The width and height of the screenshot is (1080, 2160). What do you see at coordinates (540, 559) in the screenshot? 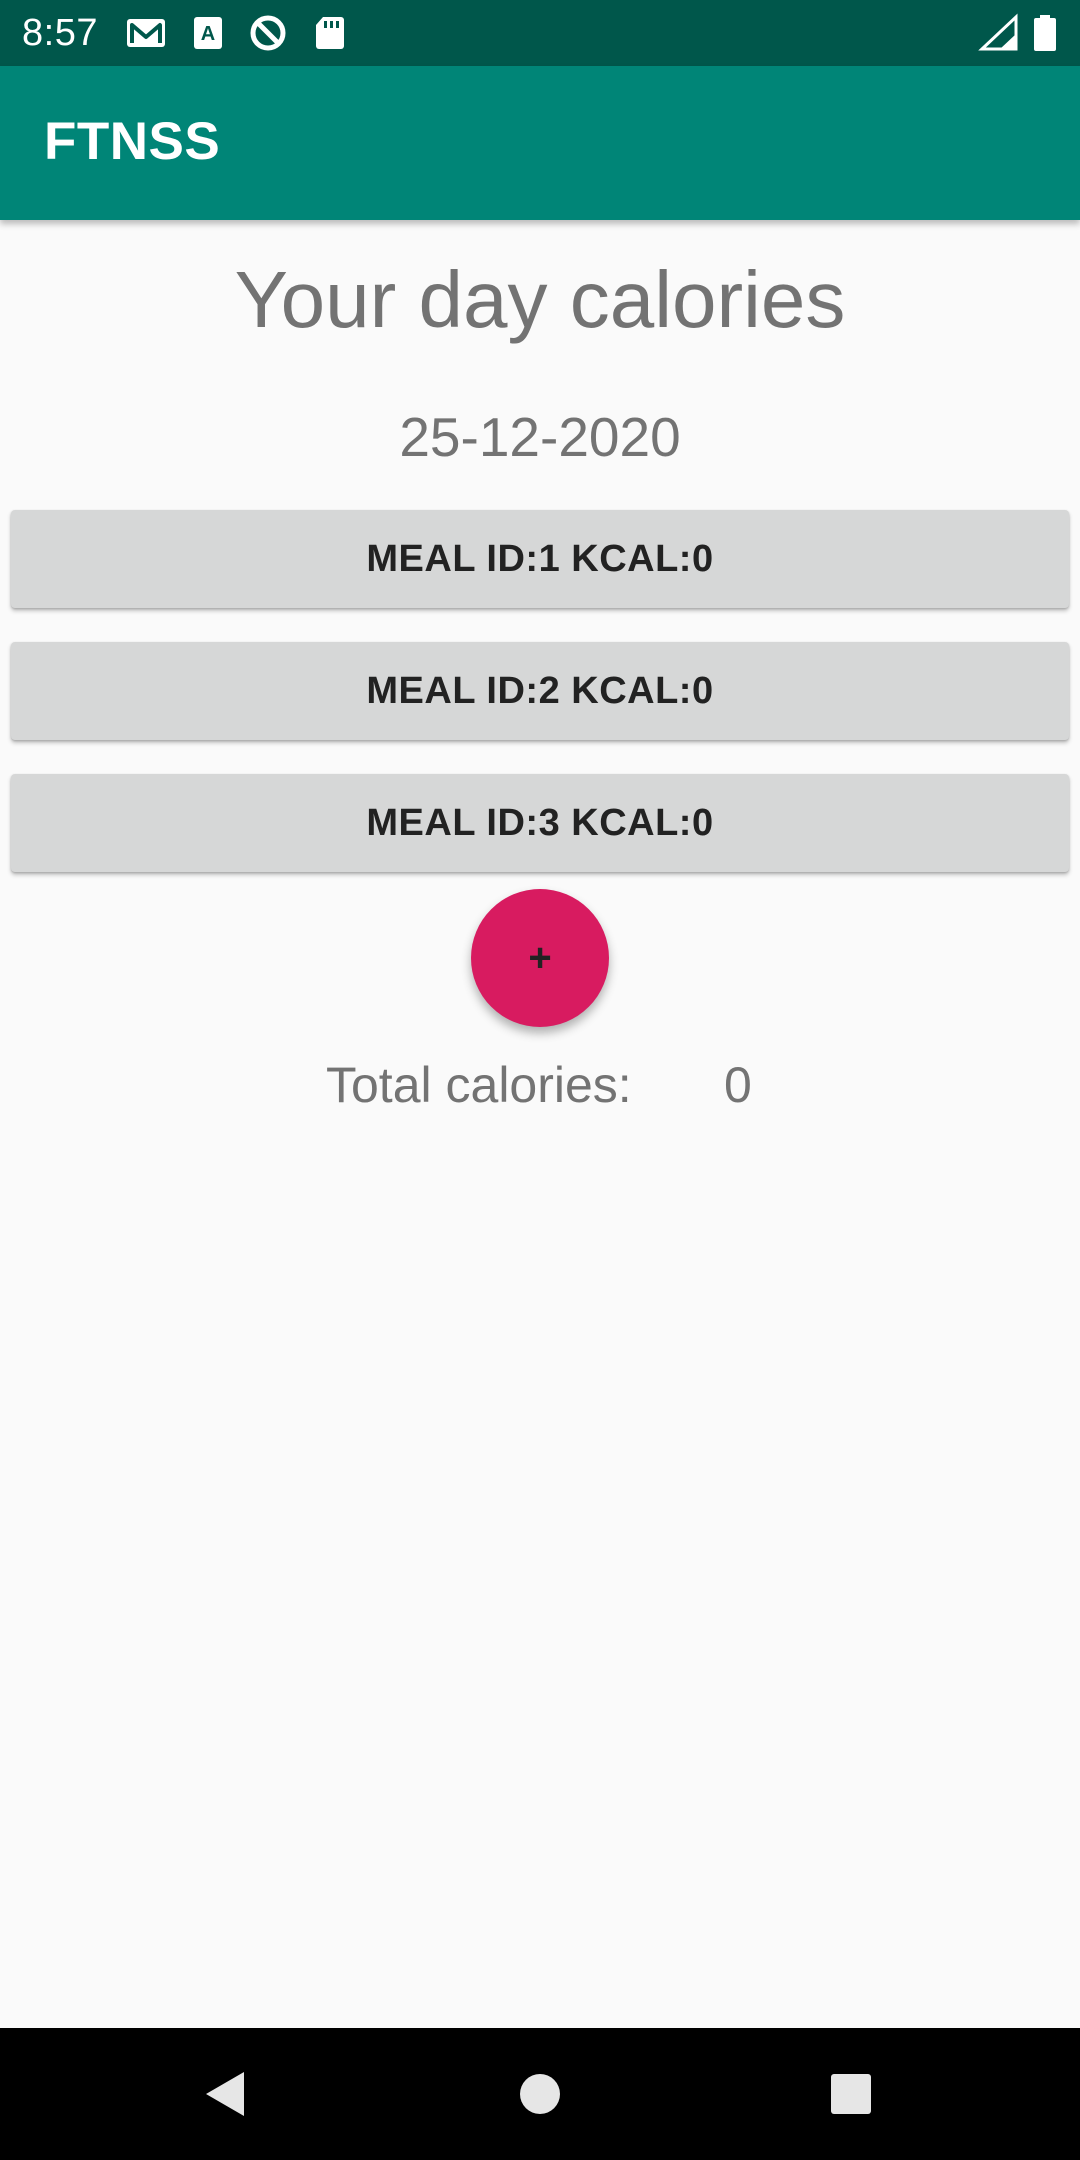
I see `meal-button-1: MEAL ID:1 KCAL:0` at bounding box center [540, 559].